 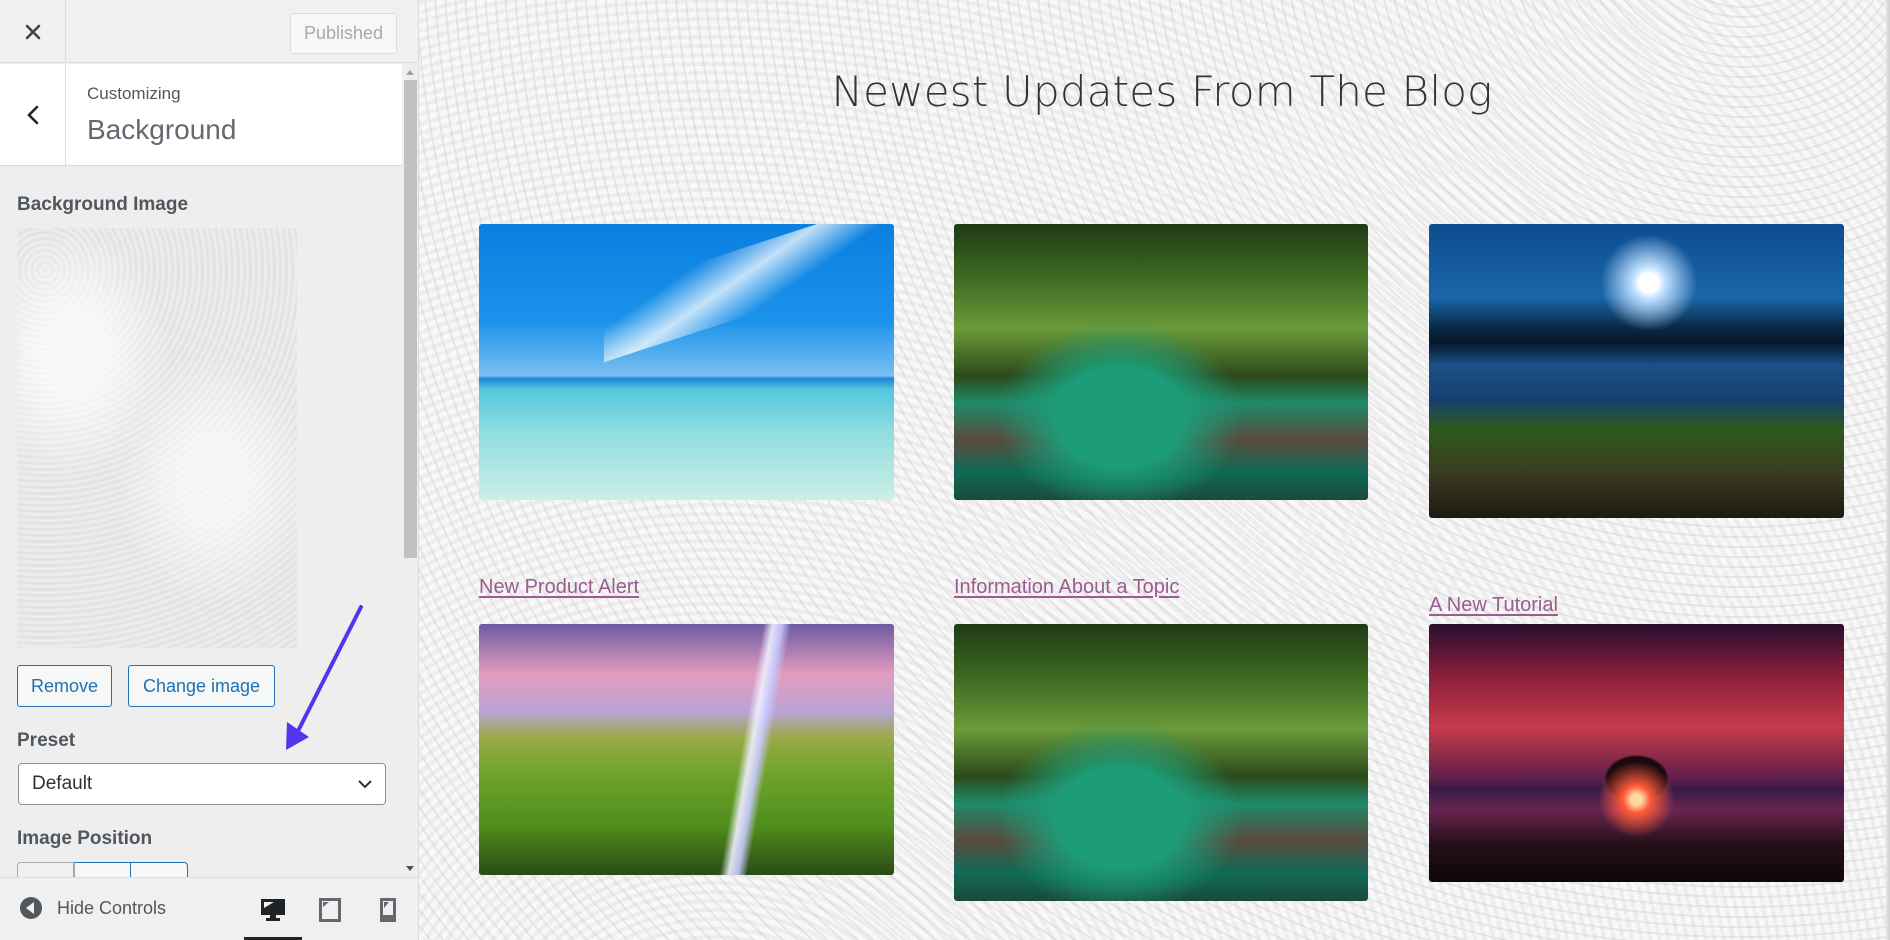 What do you see at coordinates (1066, 587) in the screenshot?
I see `post-link-information-about-a-topic: Information About a Topic` at bounding box center [1066, 587].